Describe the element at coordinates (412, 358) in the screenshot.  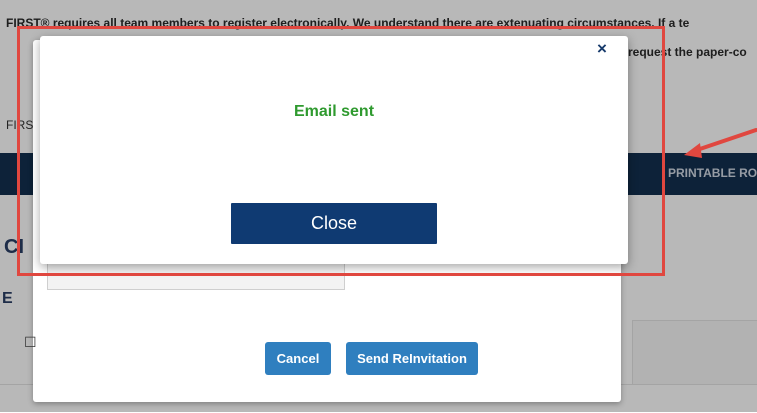
I see `send-reinvitation-button: Send ReInvitation` at that location.